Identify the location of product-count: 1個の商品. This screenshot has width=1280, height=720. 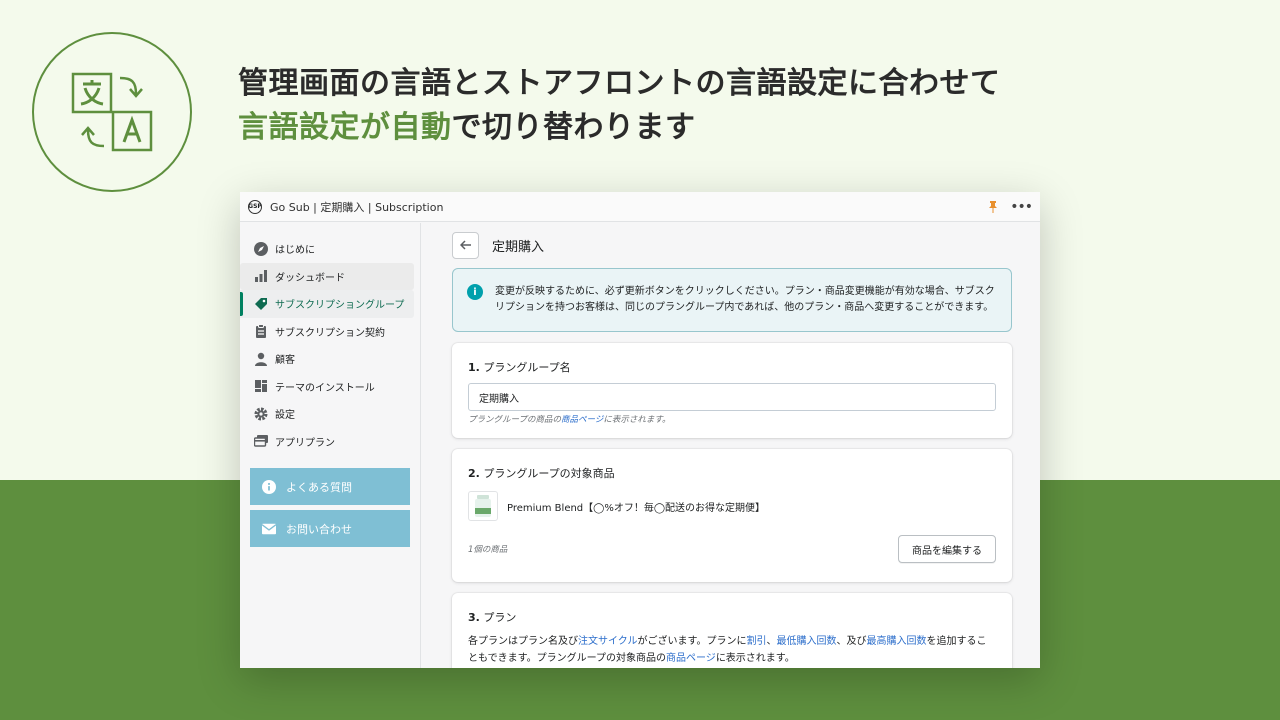
(488, 550).